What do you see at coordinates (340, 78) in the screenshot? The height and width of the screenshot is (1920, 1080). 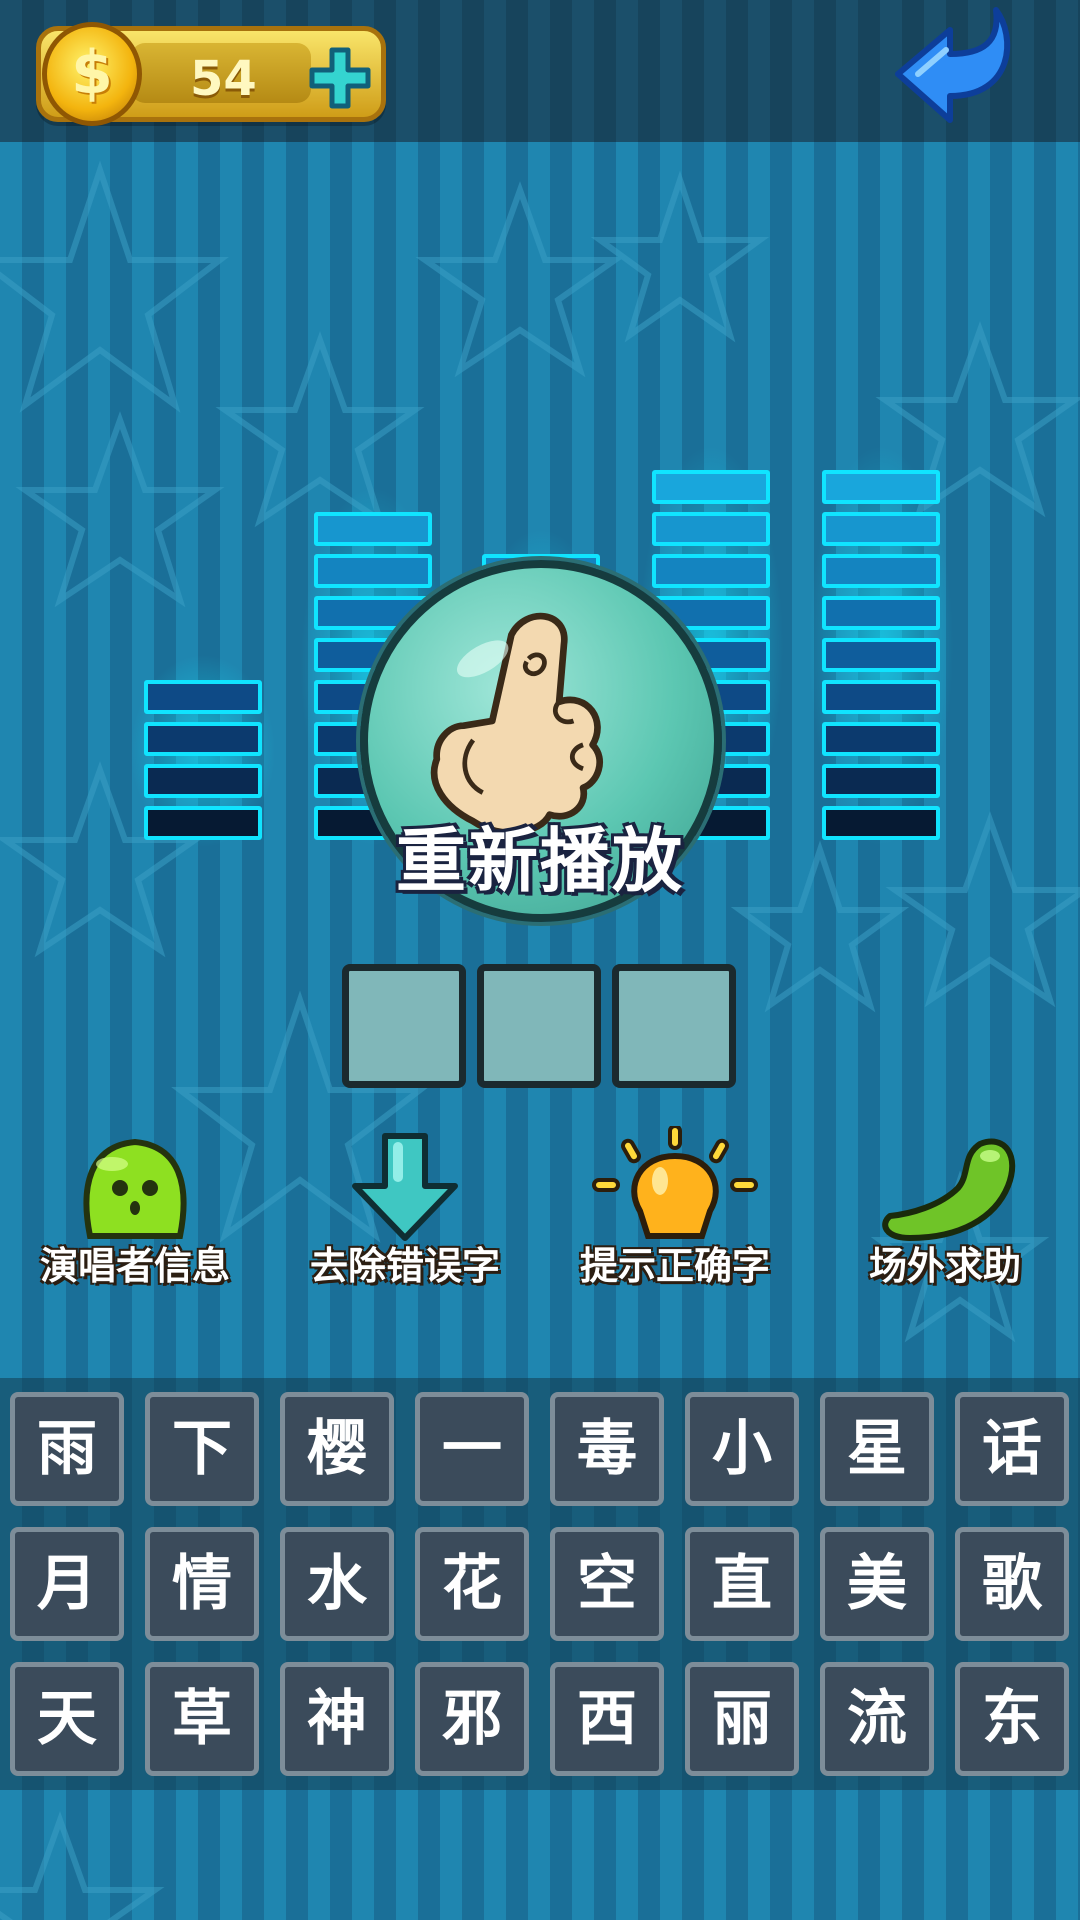 I see `add-coins-plus-icon` at bounding box center [340, 78].